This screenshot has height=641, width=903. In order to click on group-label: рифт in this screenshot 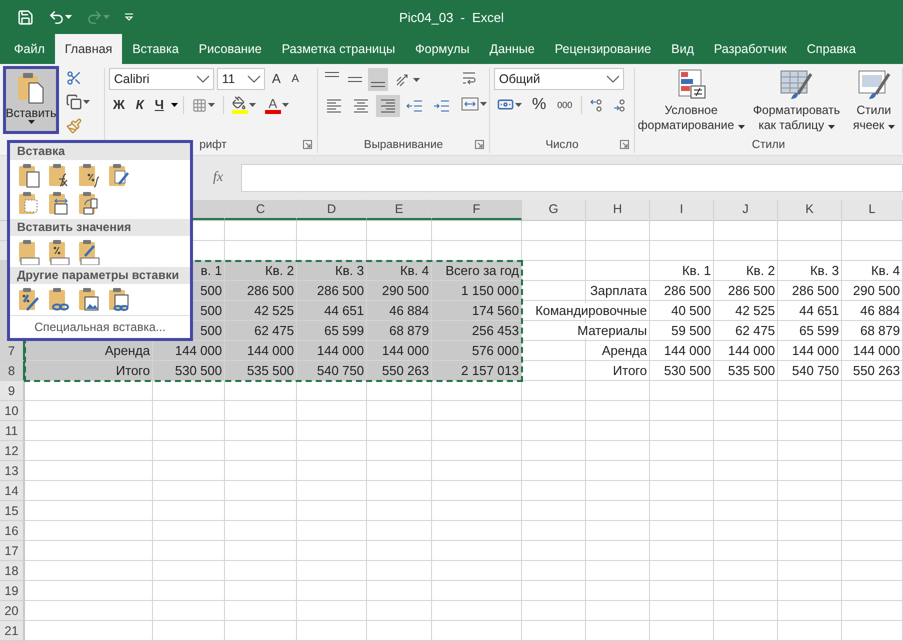, I will do `click(213, 144)`.